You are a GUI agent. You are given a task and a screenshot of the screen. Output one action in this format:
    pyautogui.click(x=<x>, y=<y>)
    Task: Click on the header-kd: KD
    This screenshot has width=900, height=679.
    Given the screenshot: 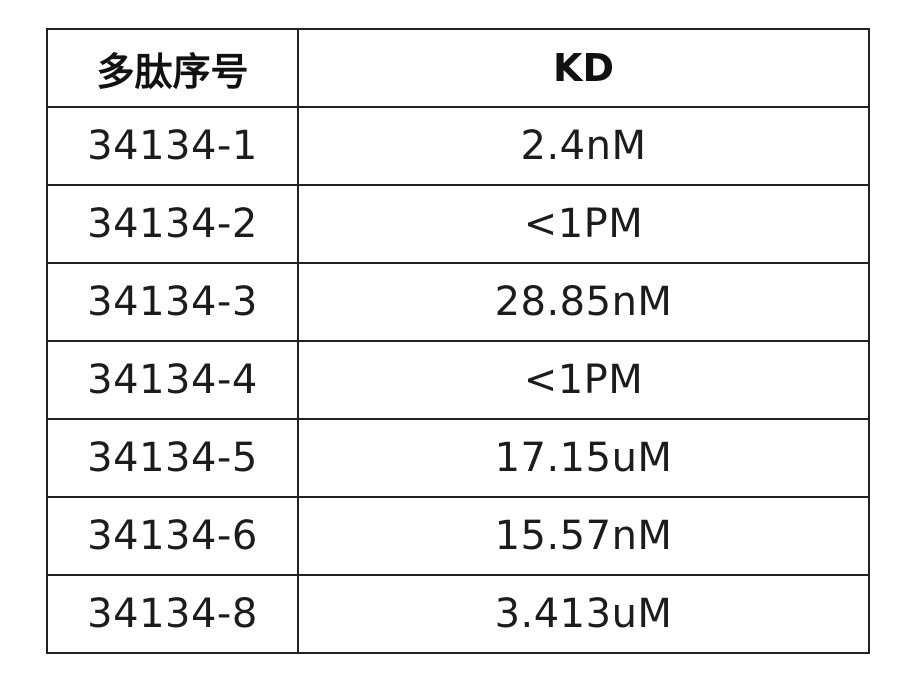 What is the action you would take?
    pyautogui.click(x=583, y=68)
    